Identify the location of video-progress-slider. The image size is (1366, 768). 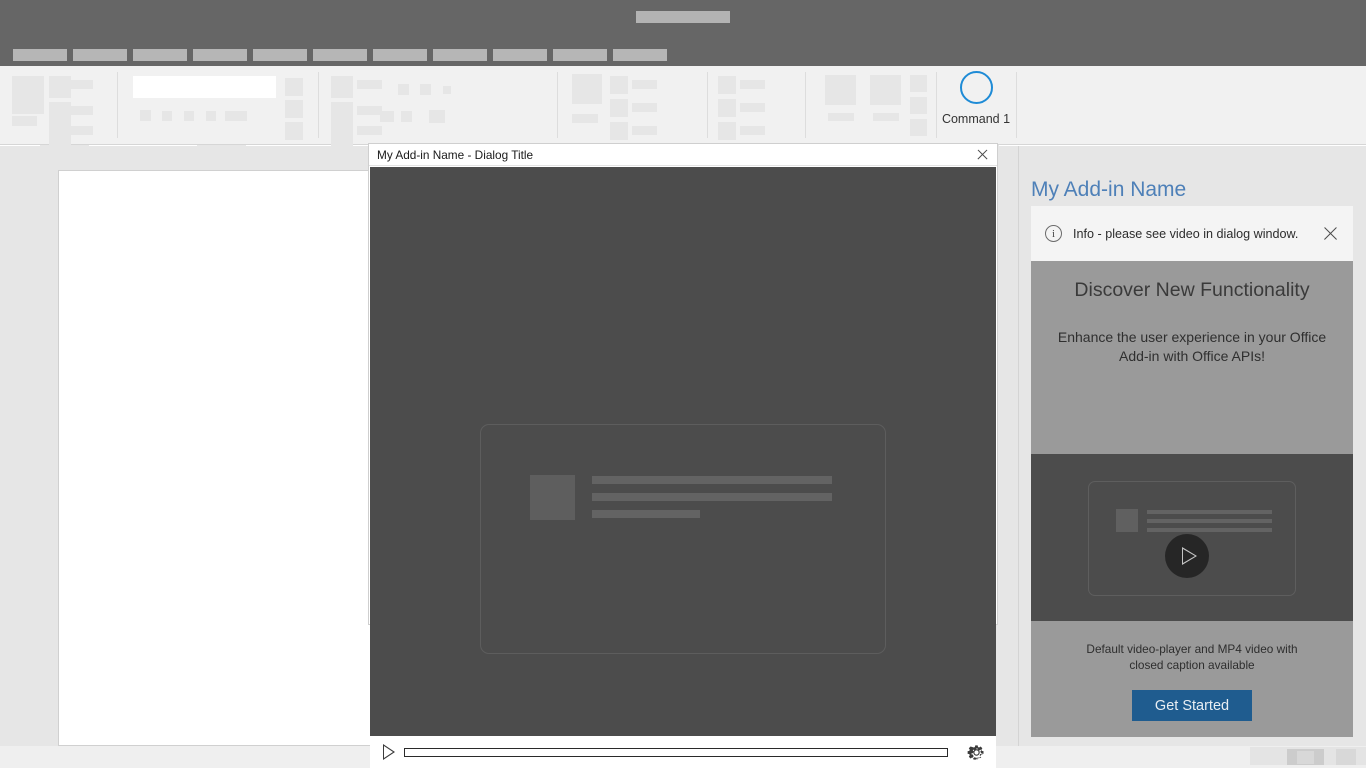
(676, 752).